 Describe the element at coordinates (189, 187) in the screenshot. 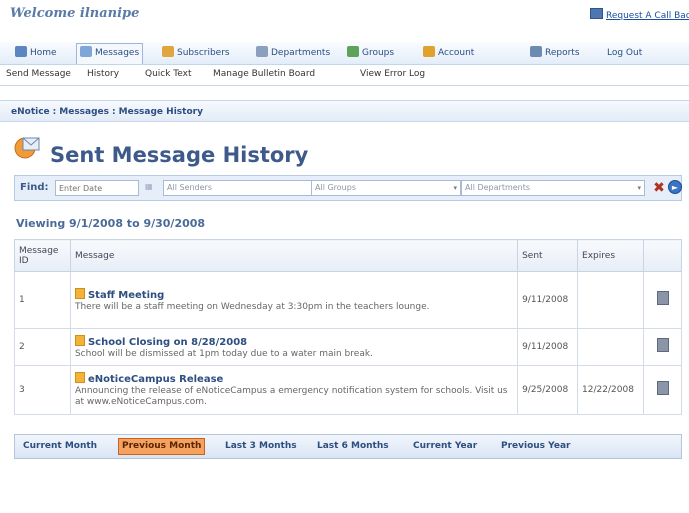

I see `senders-select-value: All Senders` at that location.